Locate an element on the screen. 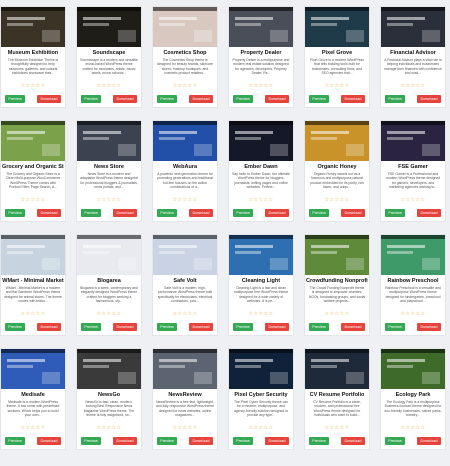 This screenshot has height=466, width=450. theme-title: NewsReview is located at coordinates (185, 395).